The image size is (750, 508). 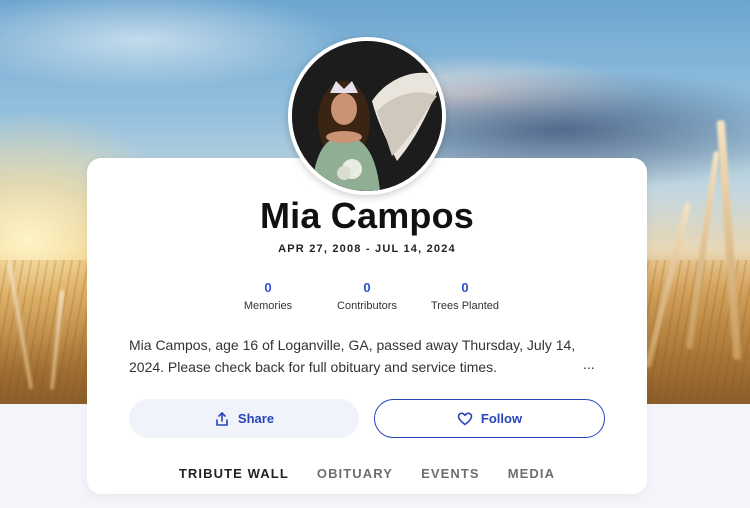 I want to click on avatar, so click(x=367, y=116).